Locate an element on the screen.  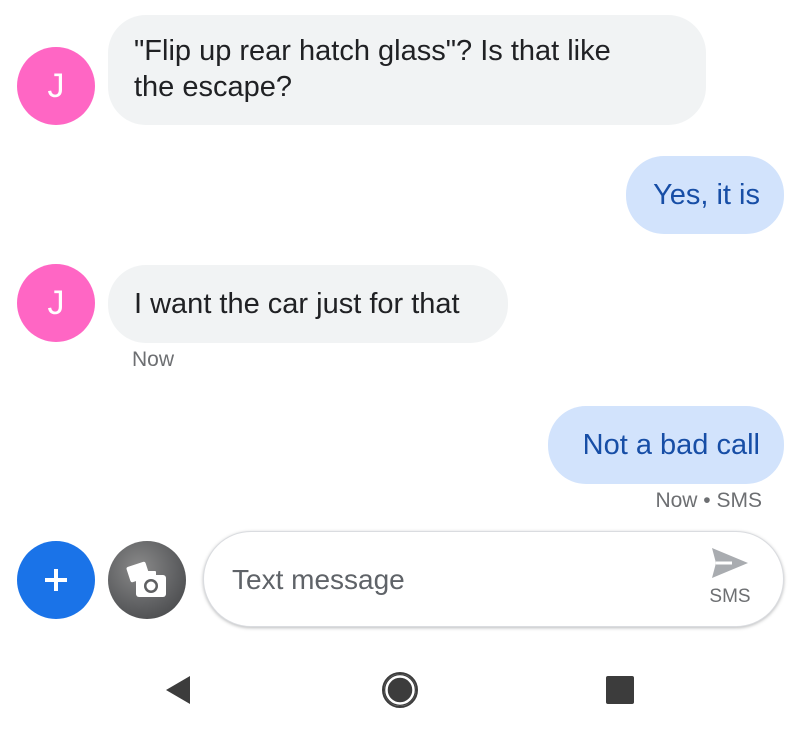
nav-recents-button is located at coordinates (620, 690).